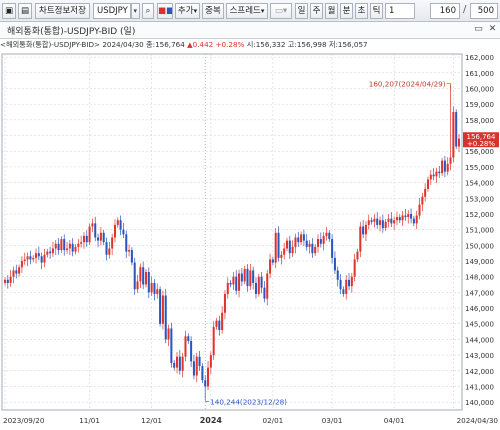  What do you see at coordinates (281, 11) in the screenshot?
I see `chart-type-dropdown: ▭▾` at bounding box center [281, 11].